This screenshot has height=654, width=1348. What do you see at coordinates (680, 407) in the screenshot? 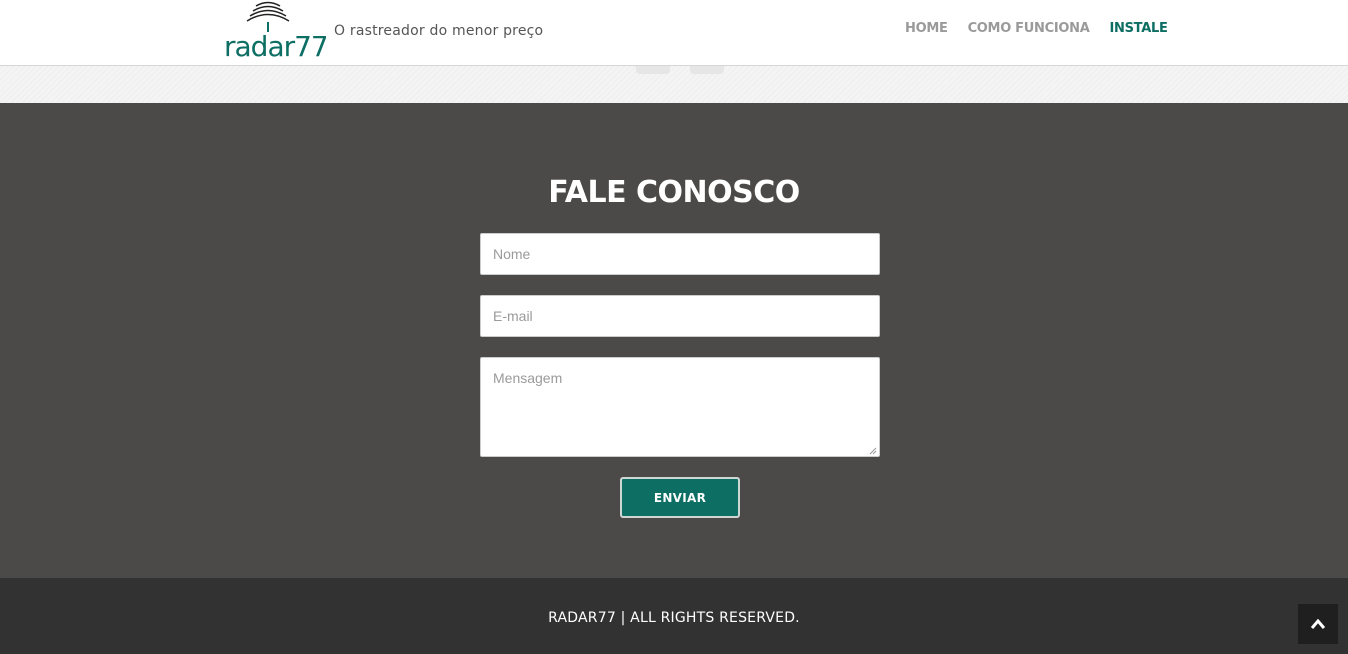
I see `message-field` at bounding box center [680, 407].